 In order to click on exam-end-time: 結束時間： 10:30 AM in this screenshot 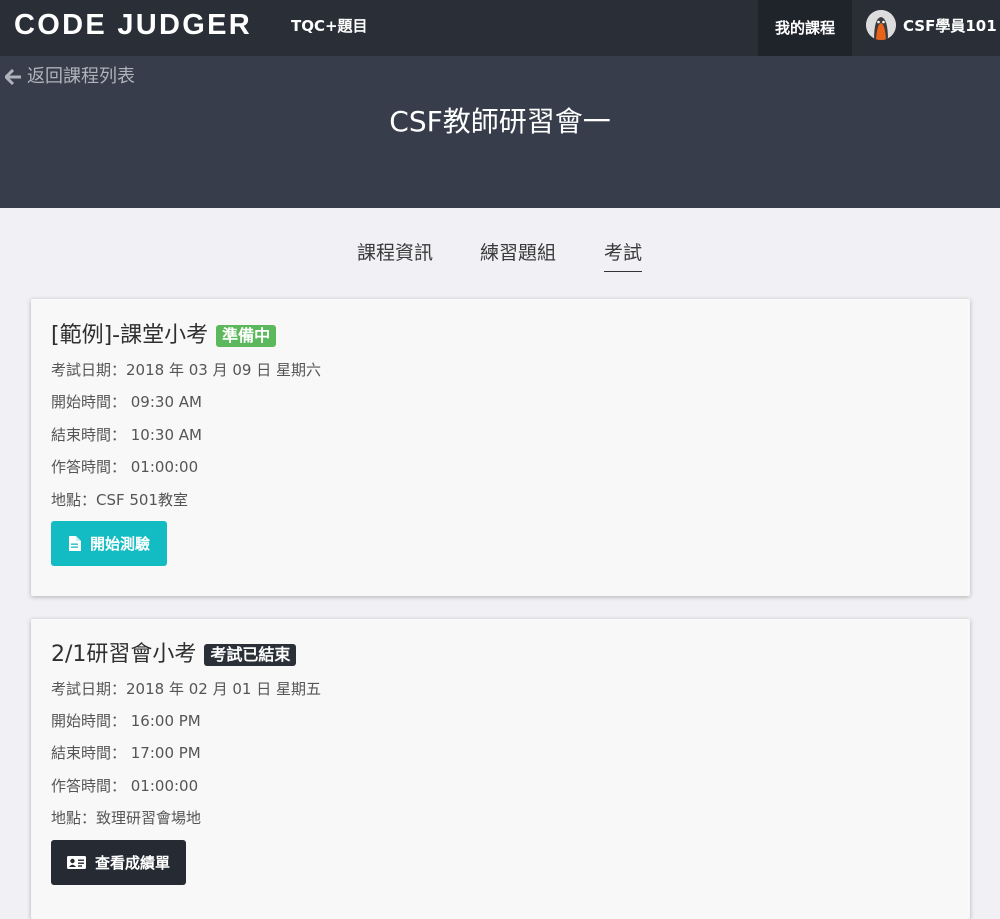, I will do `click(126, 435)`.